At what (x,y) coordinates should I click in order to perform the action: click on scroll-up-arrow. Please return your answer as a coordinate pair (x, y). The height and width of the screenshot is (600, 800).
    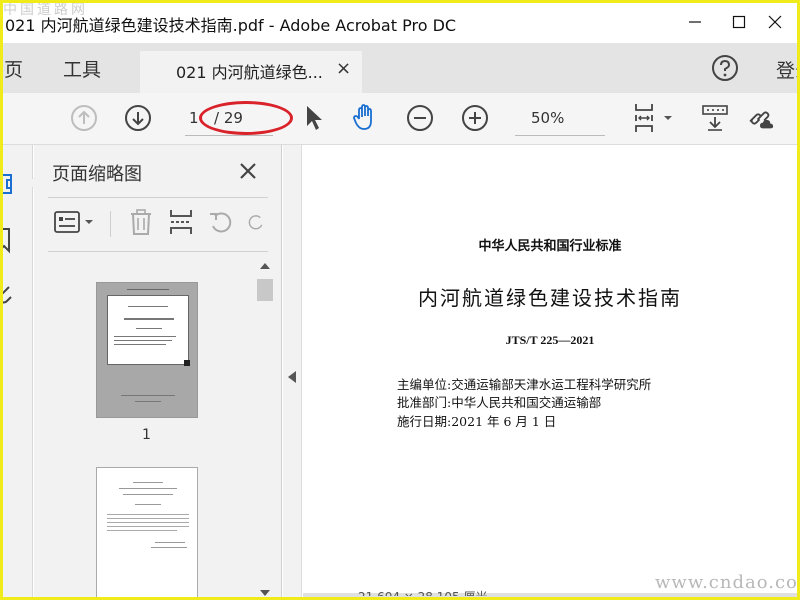
    Looking at the image, I should click on (265, 266).